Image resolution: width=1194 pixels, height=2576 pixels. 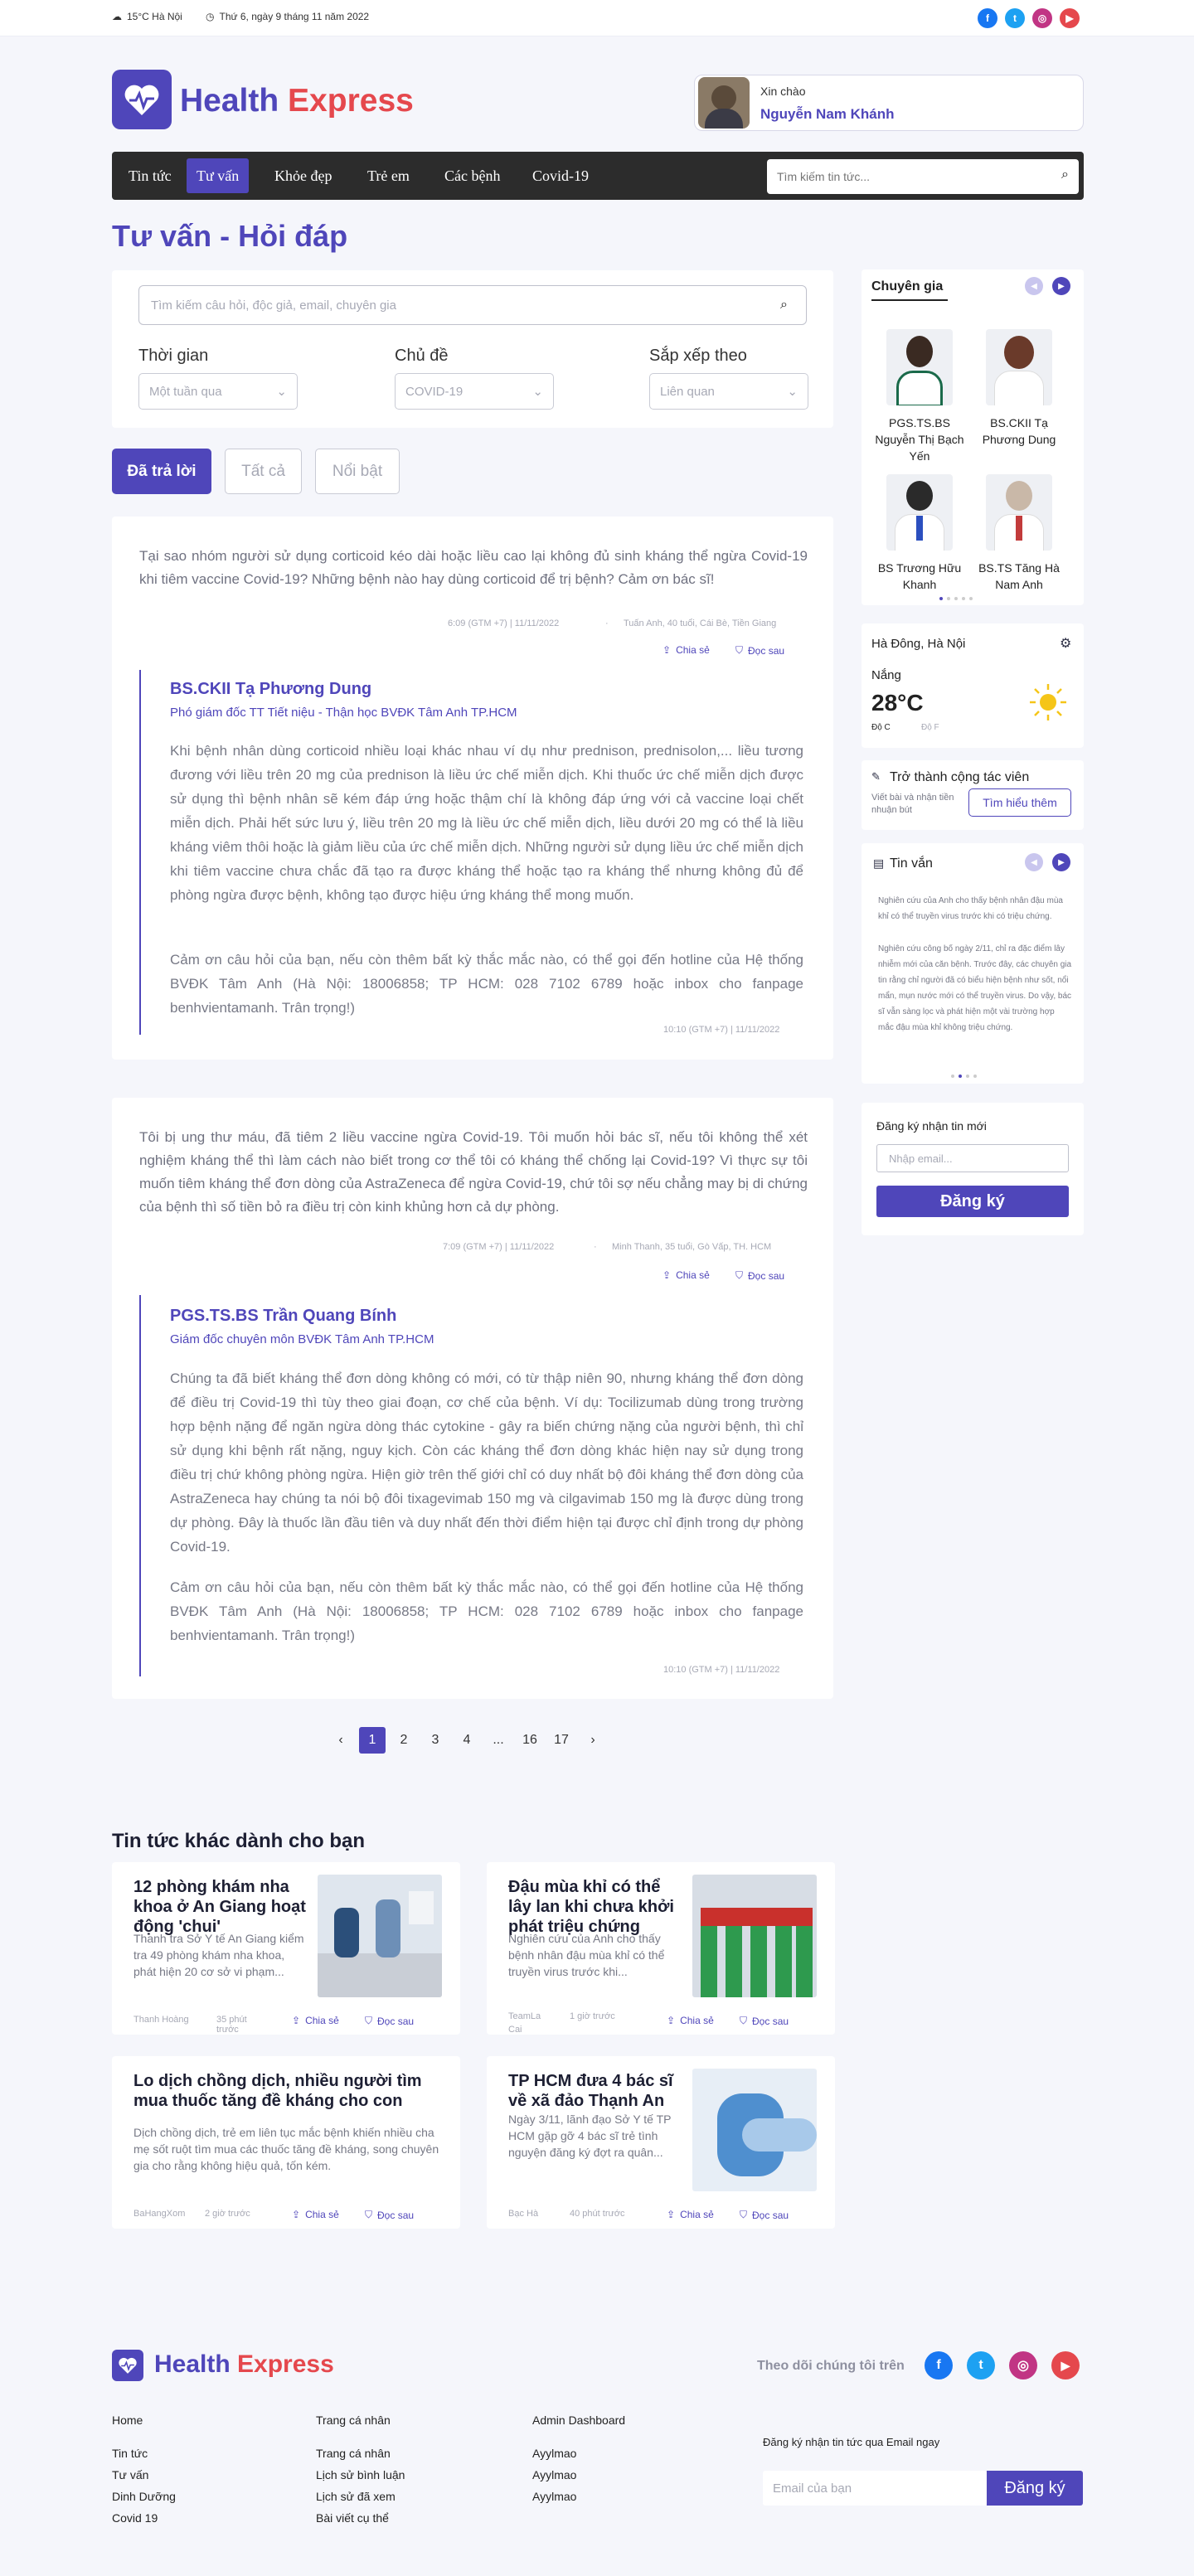 What do you see at coordinates (578, 2420) in the screenshot?
I see `footer-link: Admin Dashboard` at bounding box center [578, 2420].